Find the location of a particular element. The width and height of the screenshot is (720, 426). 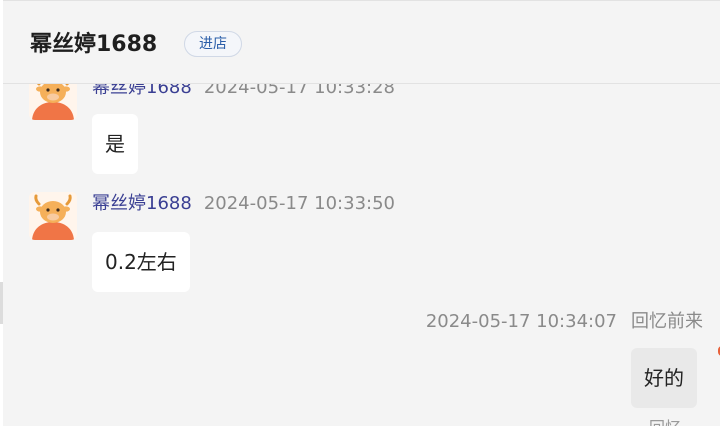

sender-name: 回忆前来 is located at coordinates (667, 321).